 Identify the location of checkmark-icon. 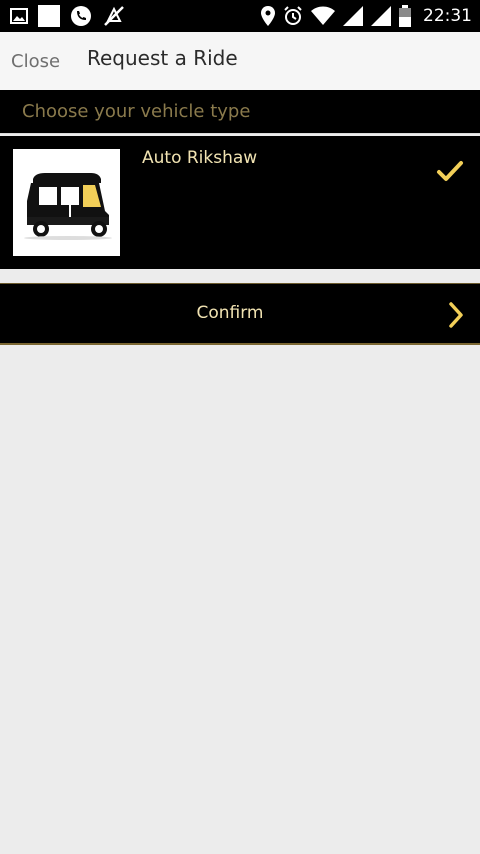
(450, 174).